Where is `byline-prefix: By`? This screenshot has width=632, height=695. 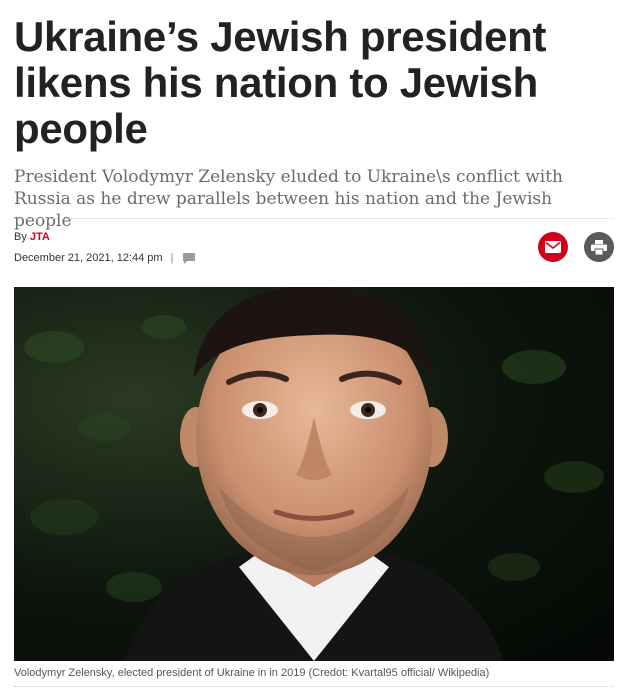
byline-prefix: By is located at coordinates (20, 237).